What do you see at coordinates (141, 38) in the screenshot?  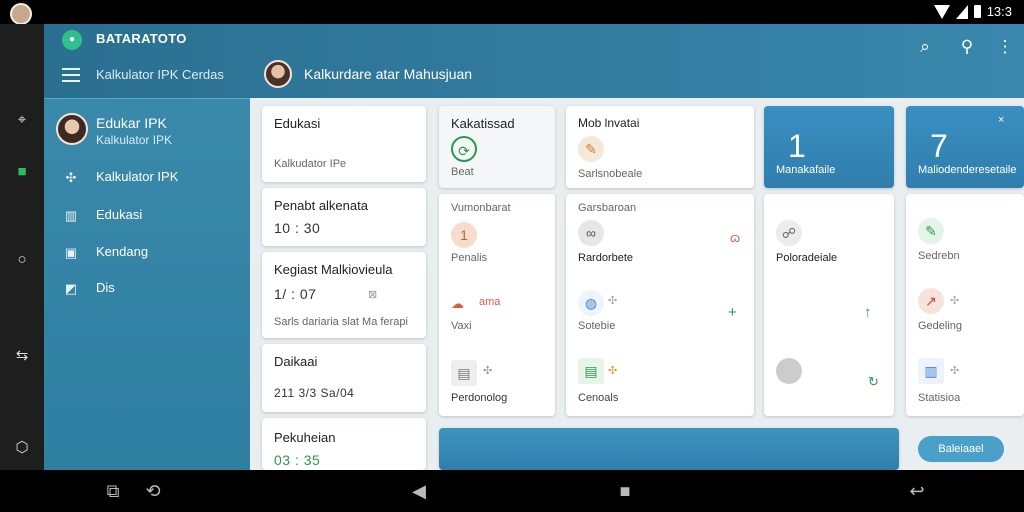 I see `brand-name: BATARATOTO` at bounding box center [141, 38].